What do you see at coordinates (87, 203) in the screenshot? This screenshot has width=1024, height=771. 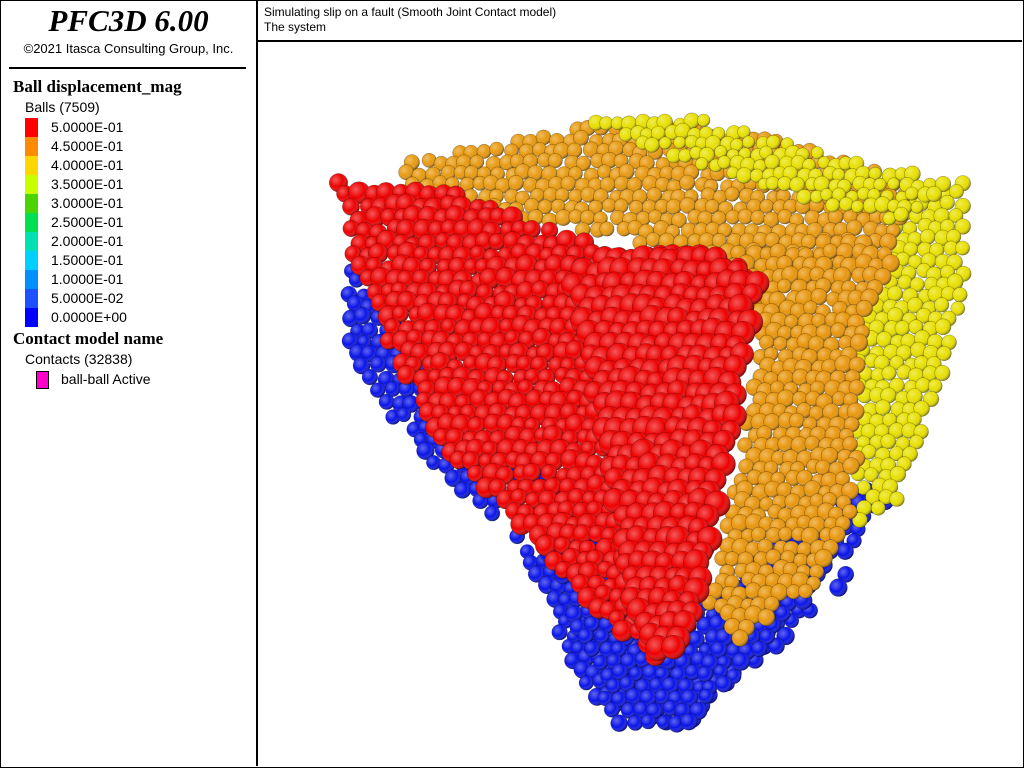 I see `legend-value: 3.0000E-01` at bounding box center [87, 203].